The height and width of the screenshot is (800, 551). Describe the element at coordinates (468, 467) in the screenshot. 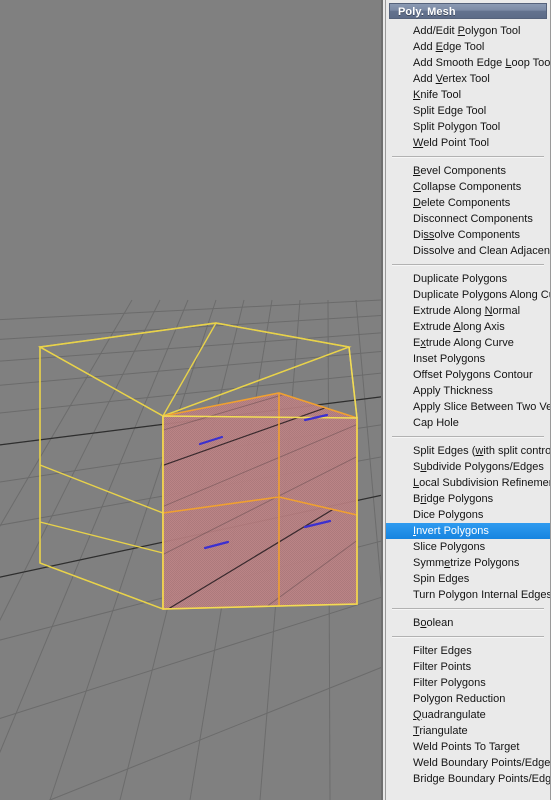

I see `menu-item-subdivide-polygons-edges: Subdivide Polygons/Edges` at that location.